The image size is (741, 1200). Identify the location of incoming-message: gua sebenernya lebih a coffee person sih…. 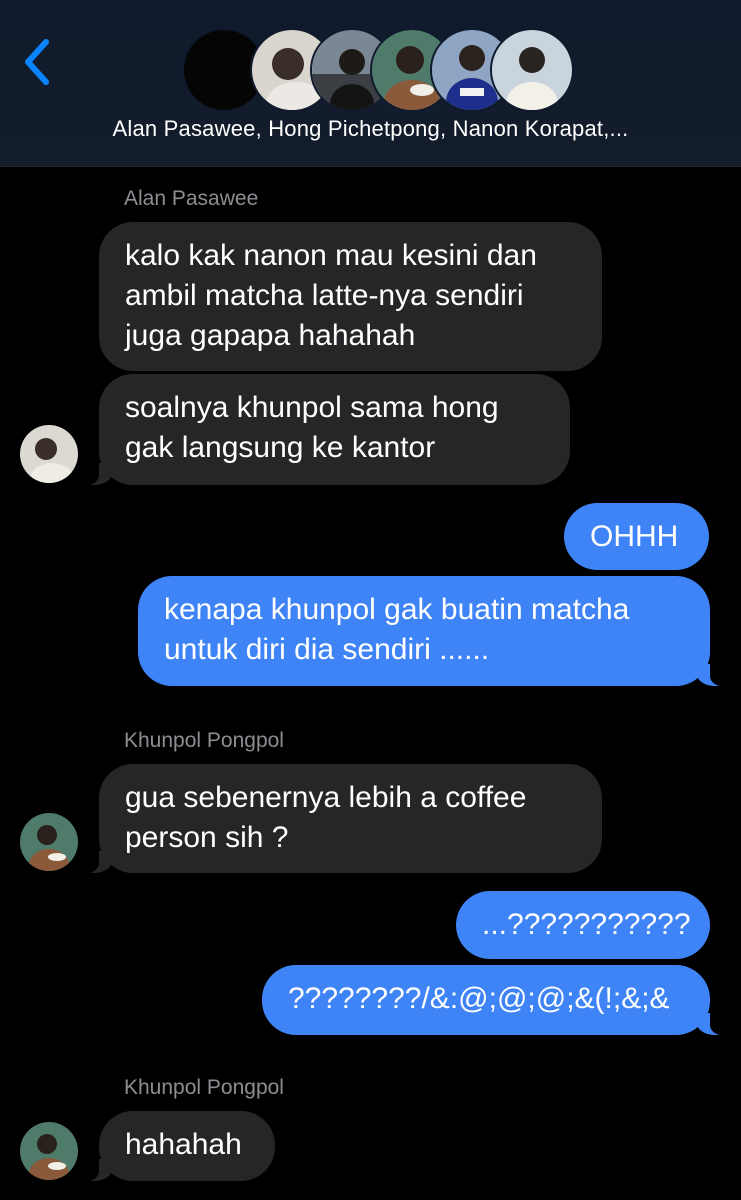
(343, 818).